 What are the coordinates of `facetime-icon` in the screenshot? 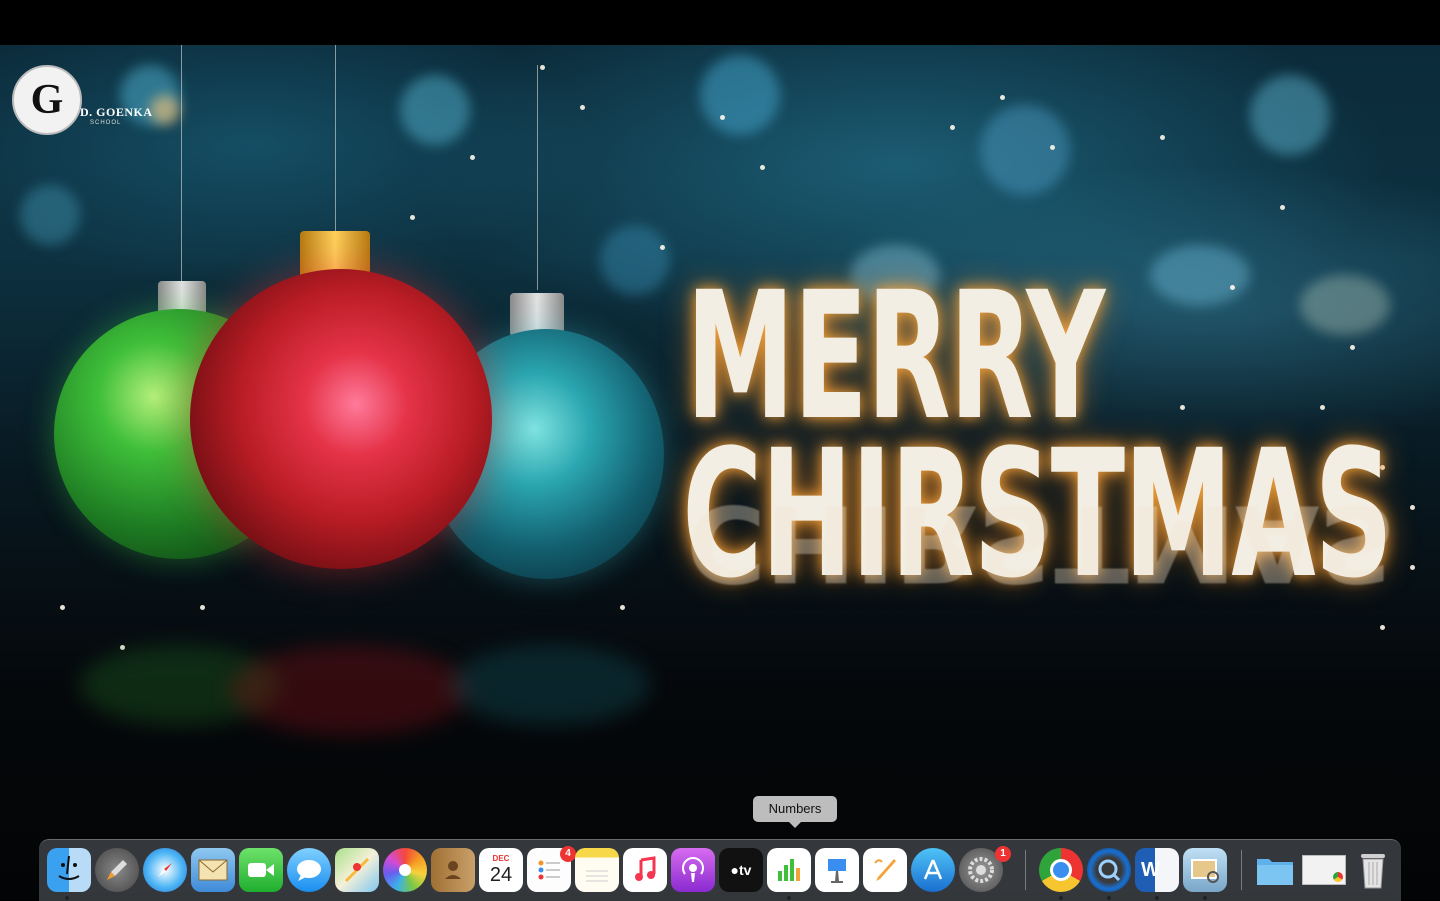 It's located at (261, 870).